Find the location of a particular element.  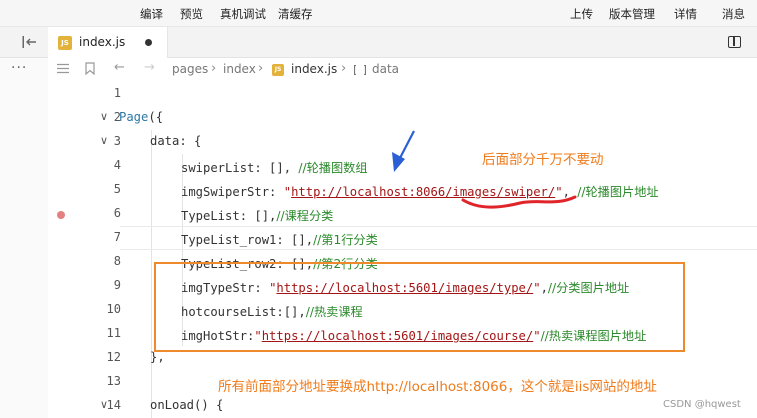

compile-button: 编译 is located at coordinates (151, 14).